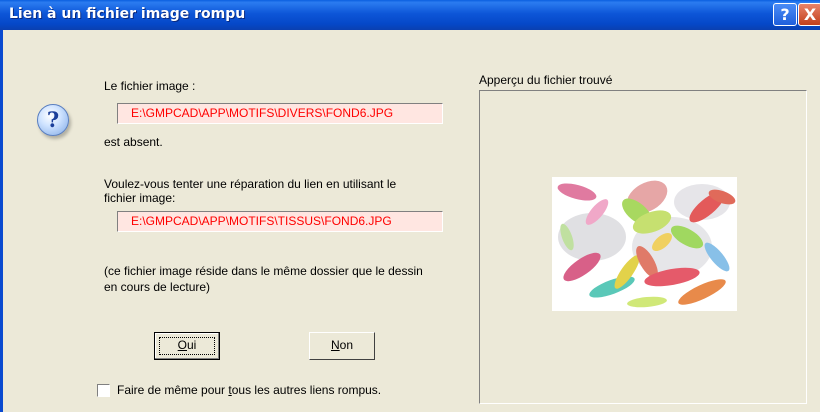  What do you see at coordinates (280, 221) in the screenshot?
I see `found-file-path: E:\GMPCAD\APP\MOTIFS\TISSUS\FOND6.JPG` at bounding box center [280, 221].